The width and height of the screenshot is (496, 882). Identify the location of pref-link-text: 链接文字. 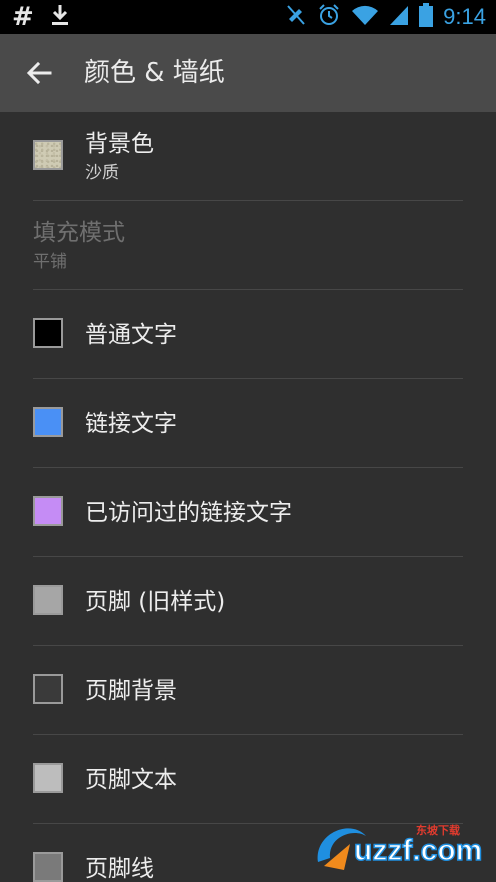
(248, 423).